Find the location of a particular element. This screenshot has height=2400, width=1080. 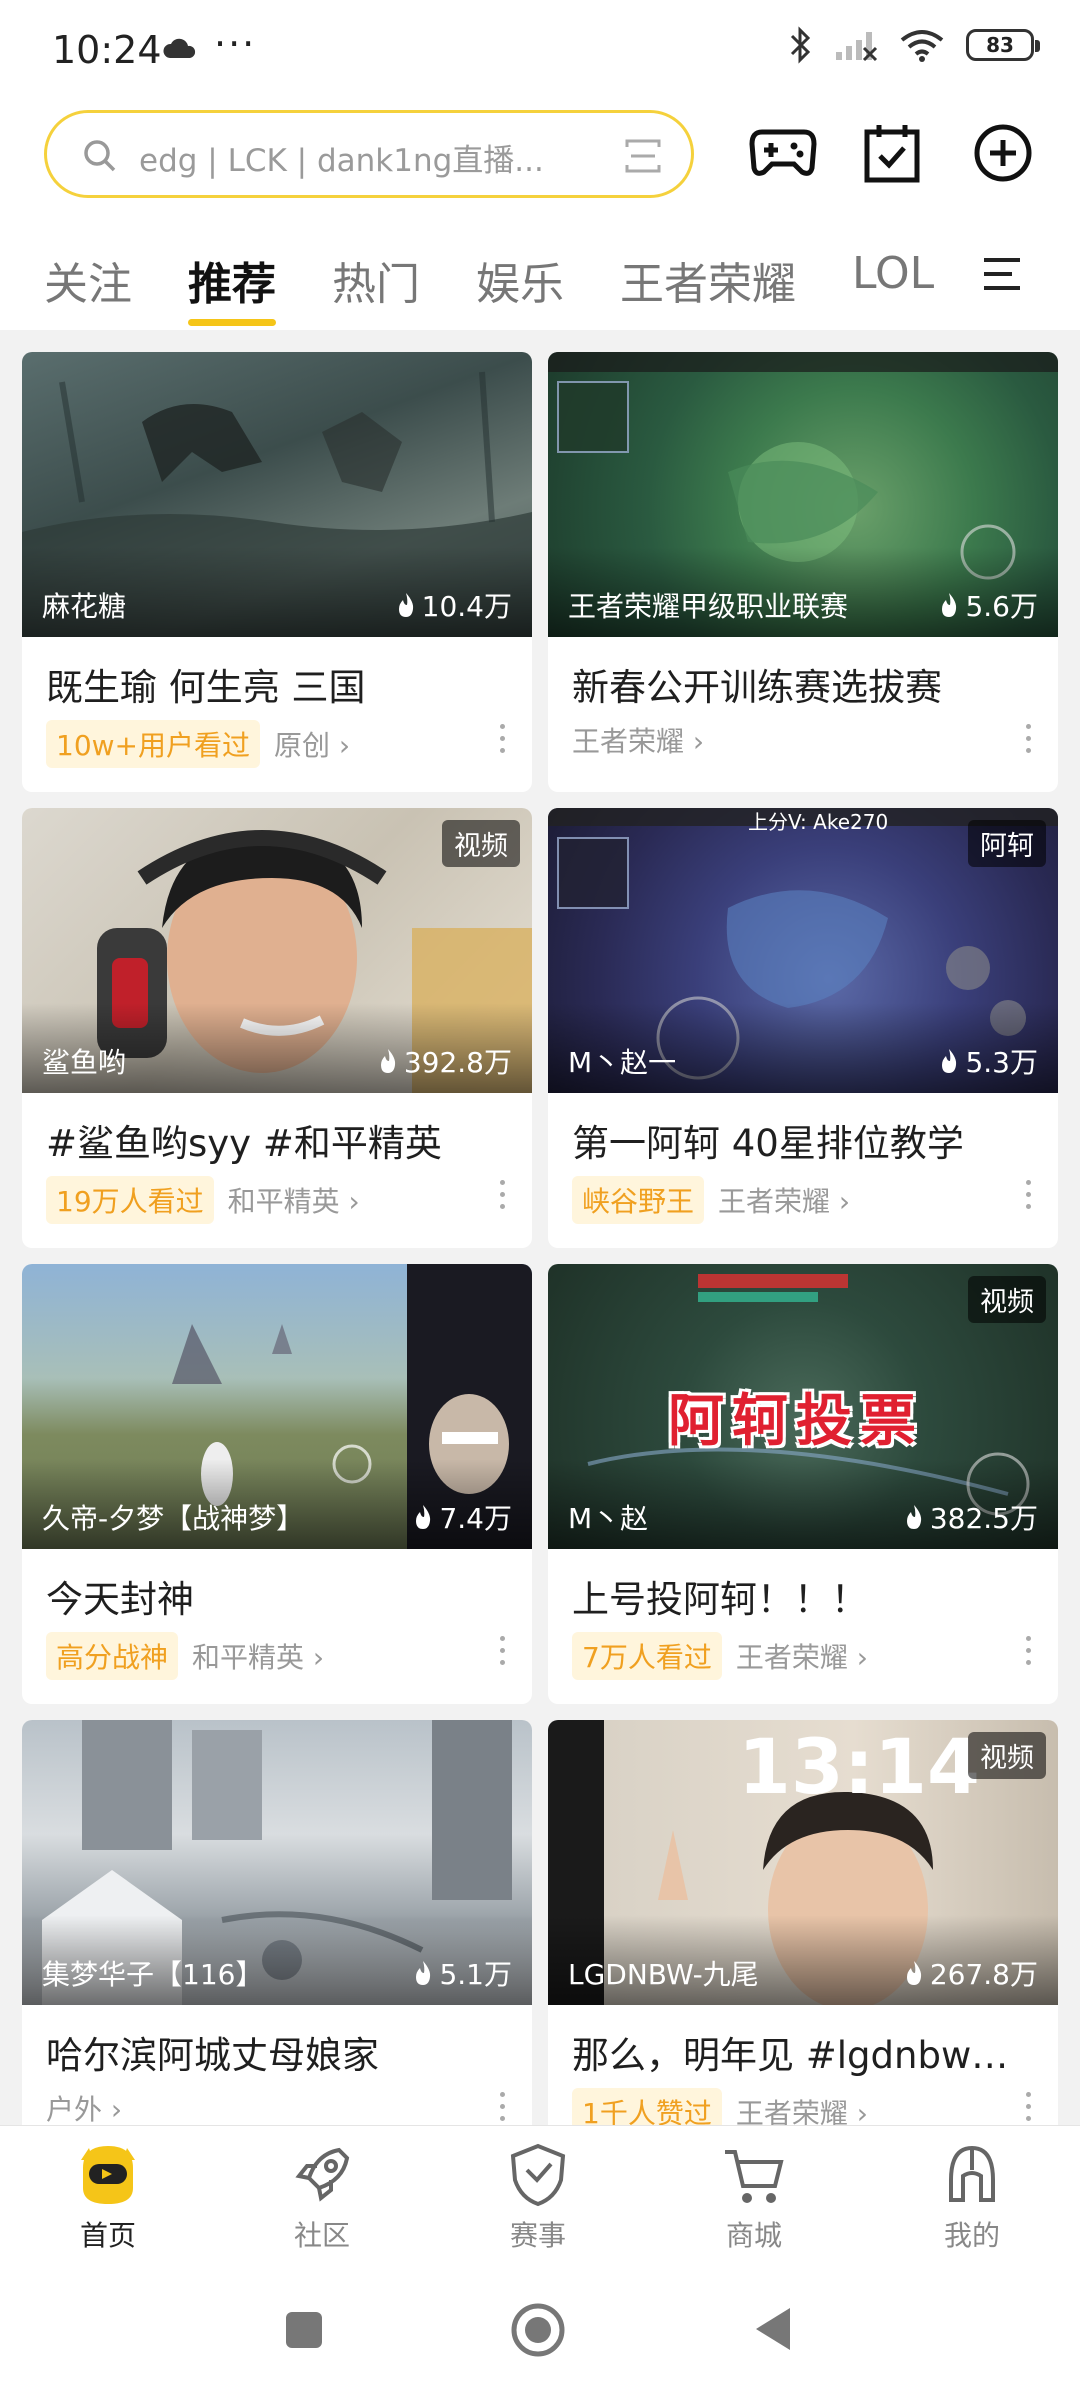

heat-count: 10.4万 is located at coordinates (454, 605).